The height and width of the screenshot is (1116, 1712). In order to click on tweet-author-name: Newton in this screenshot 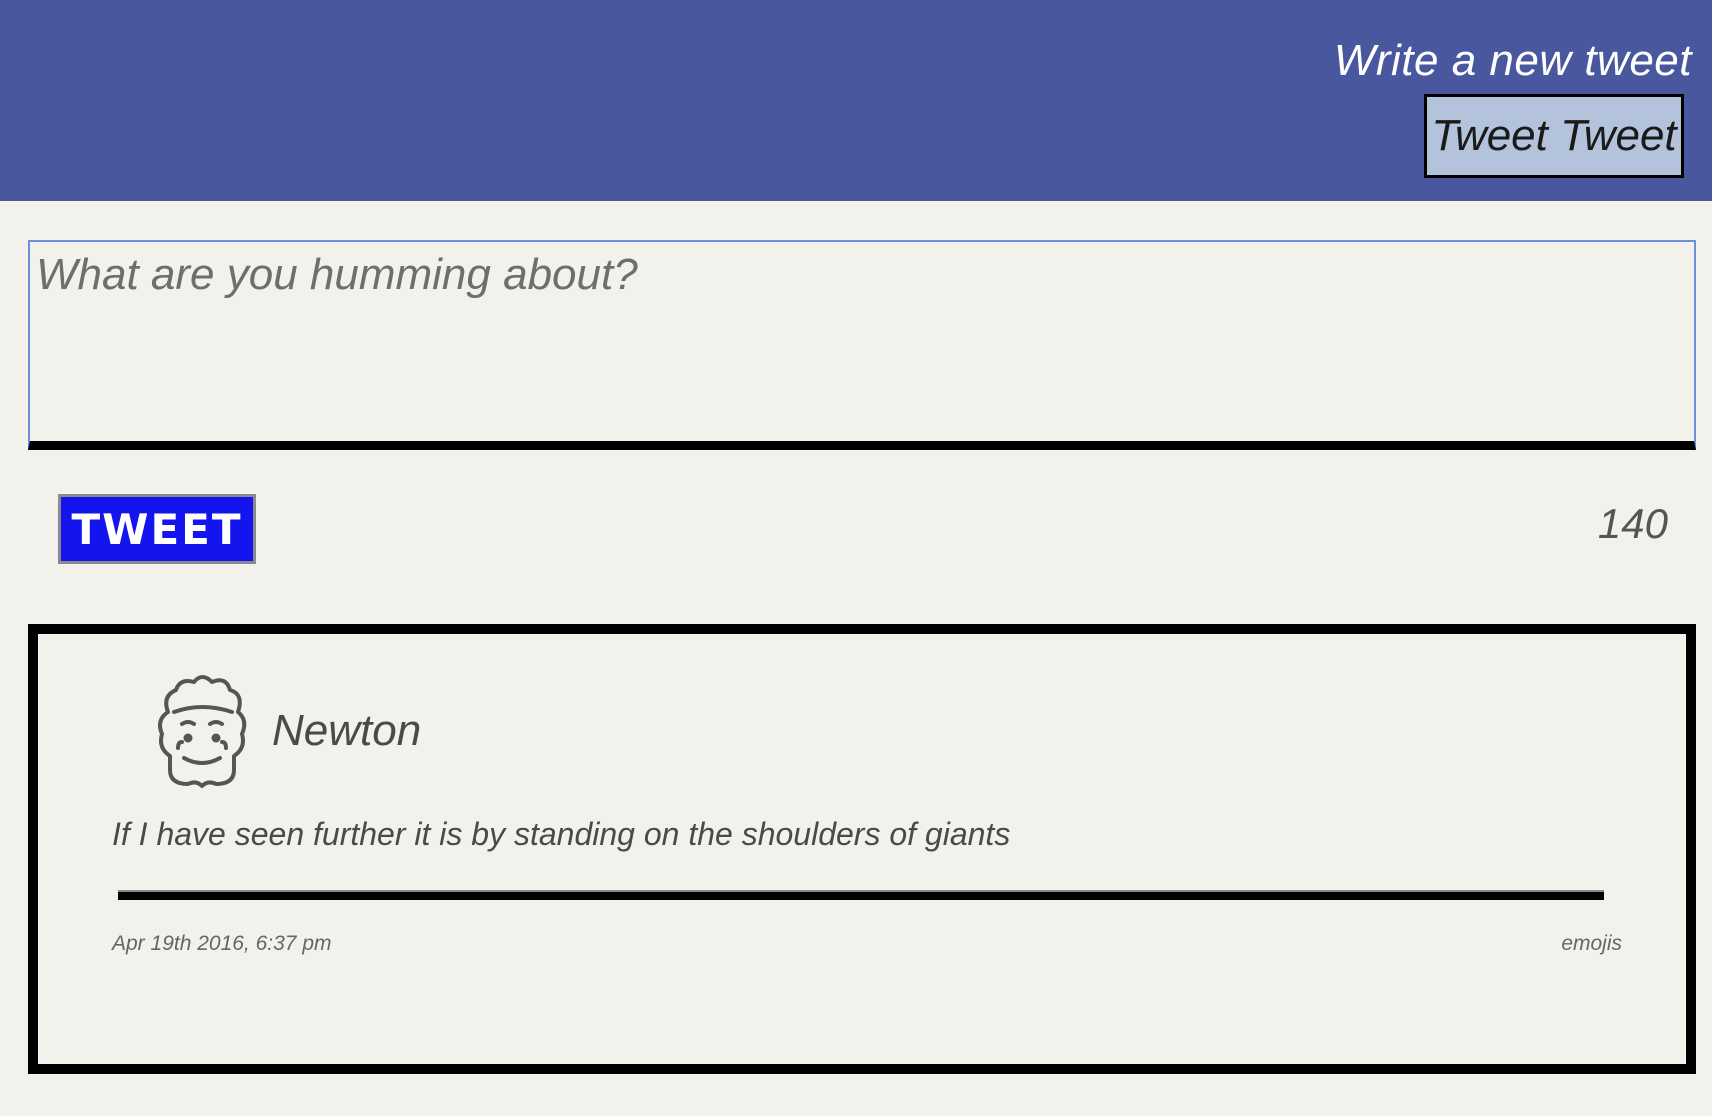, I will do `click(347, 730)`.